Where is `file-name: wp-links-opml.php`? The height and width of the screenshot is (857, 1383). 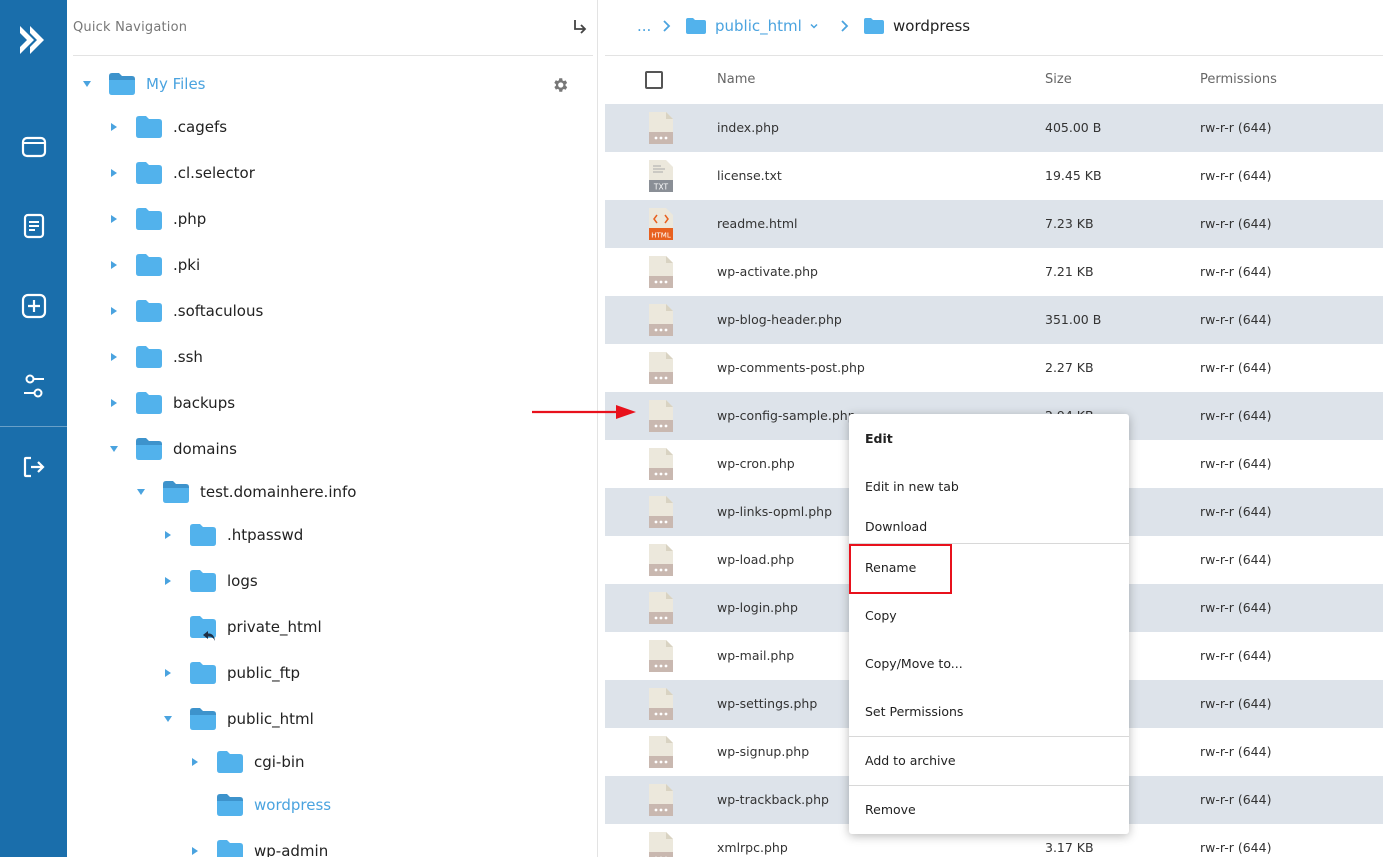
file-name: wp-links-opml.php is located at coordinates (775, 511).